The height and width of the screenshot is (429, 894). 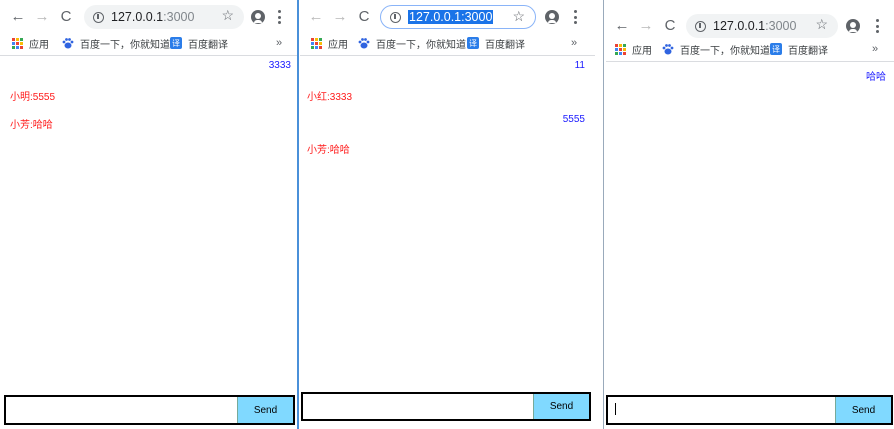 I want to click on chat-message: 小明:5555, so click(x=33, y=97).